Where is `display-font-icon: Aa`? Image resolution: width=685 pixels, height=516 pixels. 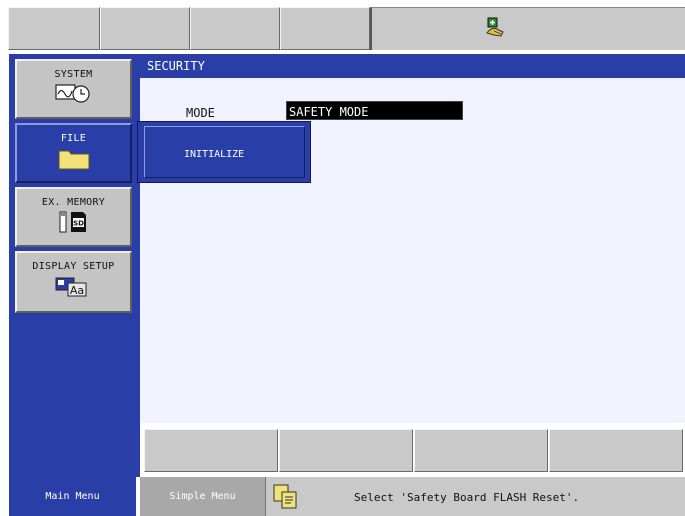 display-font-icon: Aa is located at coordinates (74, 287).